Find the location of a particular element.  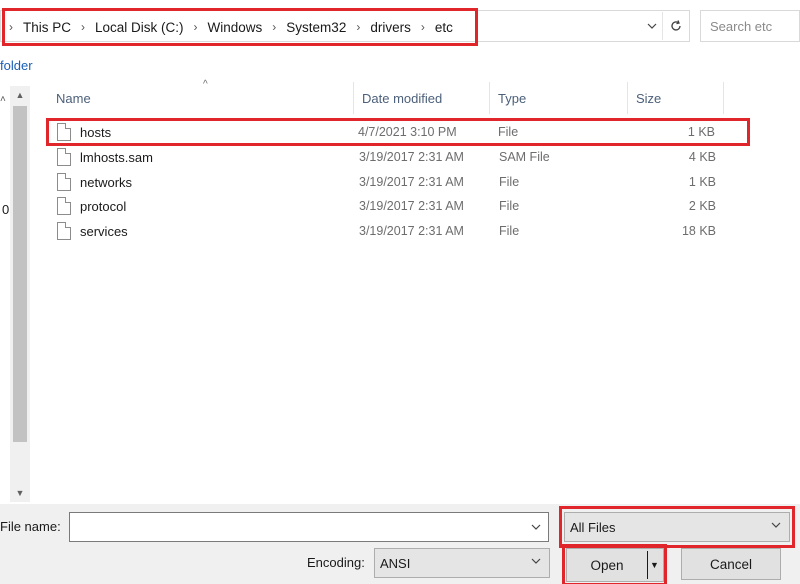

table-row: services 3/19/2017 2:31 AM File 18 KB is located at coordinates (398, 231).